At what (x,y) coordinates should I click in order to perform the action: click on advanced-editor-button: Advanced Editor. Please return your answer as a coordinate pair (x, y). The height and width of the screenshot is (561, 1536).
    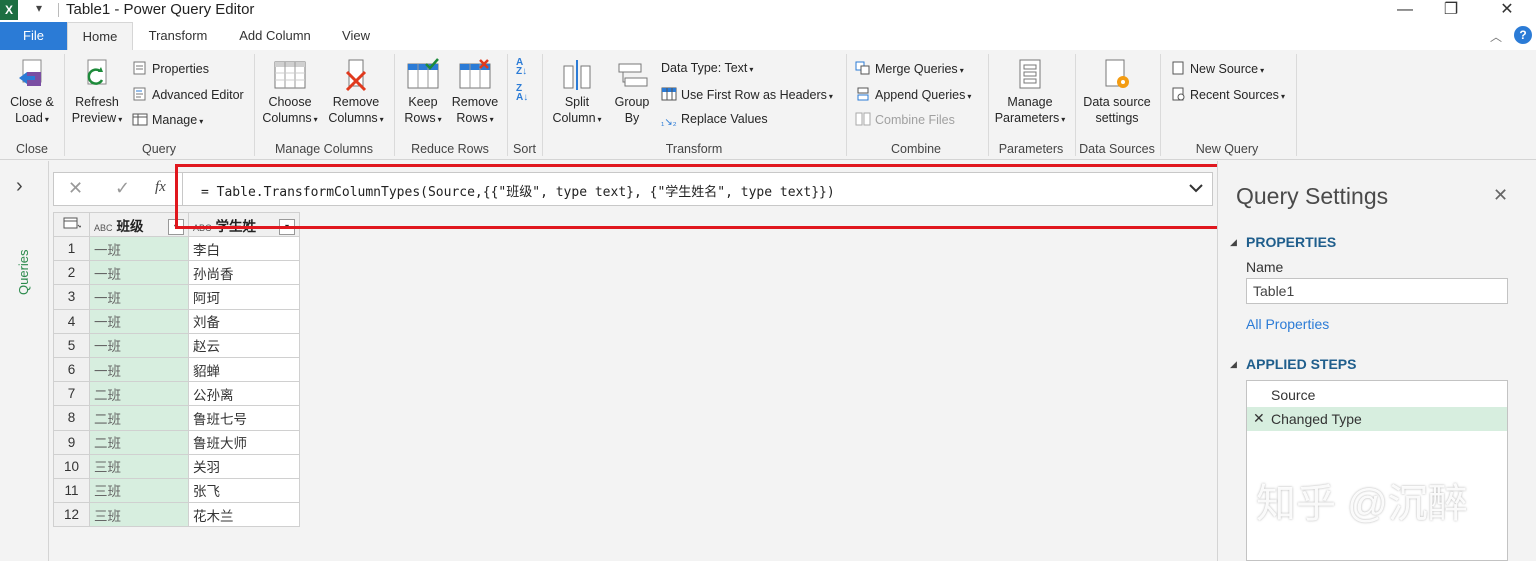
    Looking at the image, I should click on (188, 94).